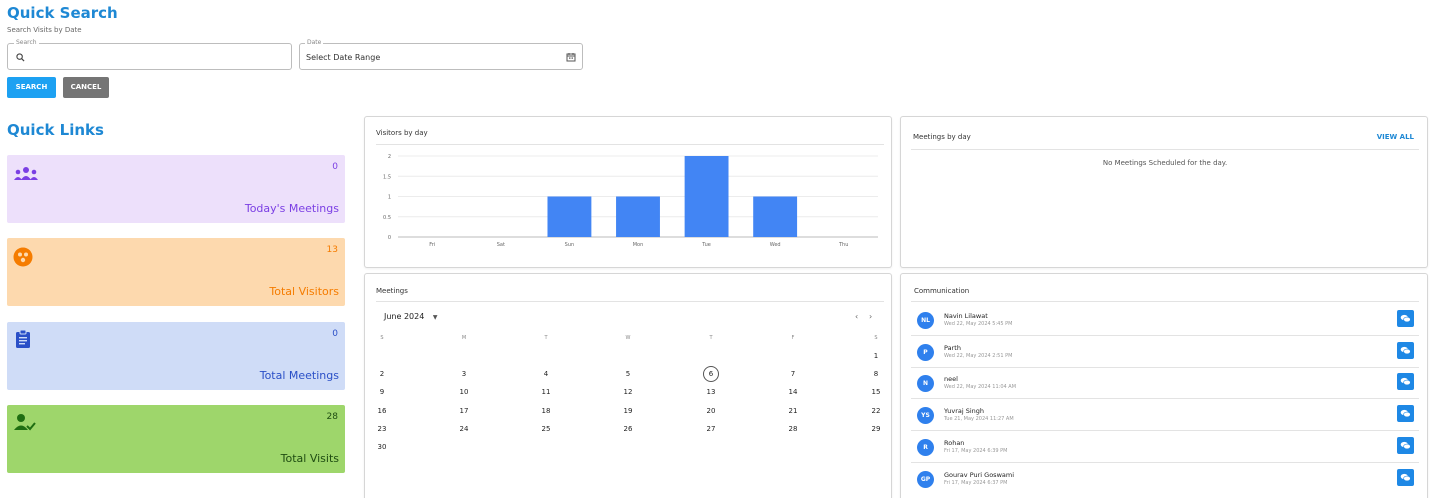 The image size is (1431, 498). Describe the element at coordinates (793, 429) in the screenshot. I see `calendar-day: 28` at that location.